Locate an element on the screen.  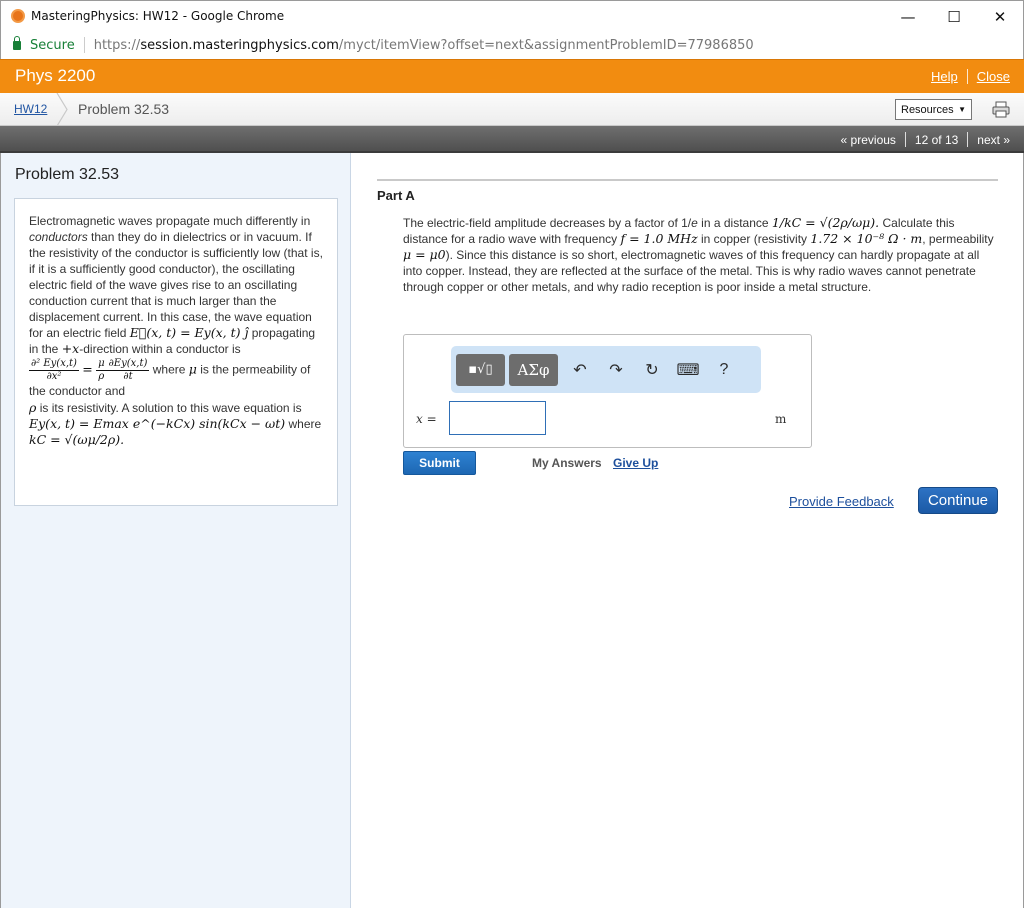
maximize-button: ☐ is located at coordinates (954, 16).